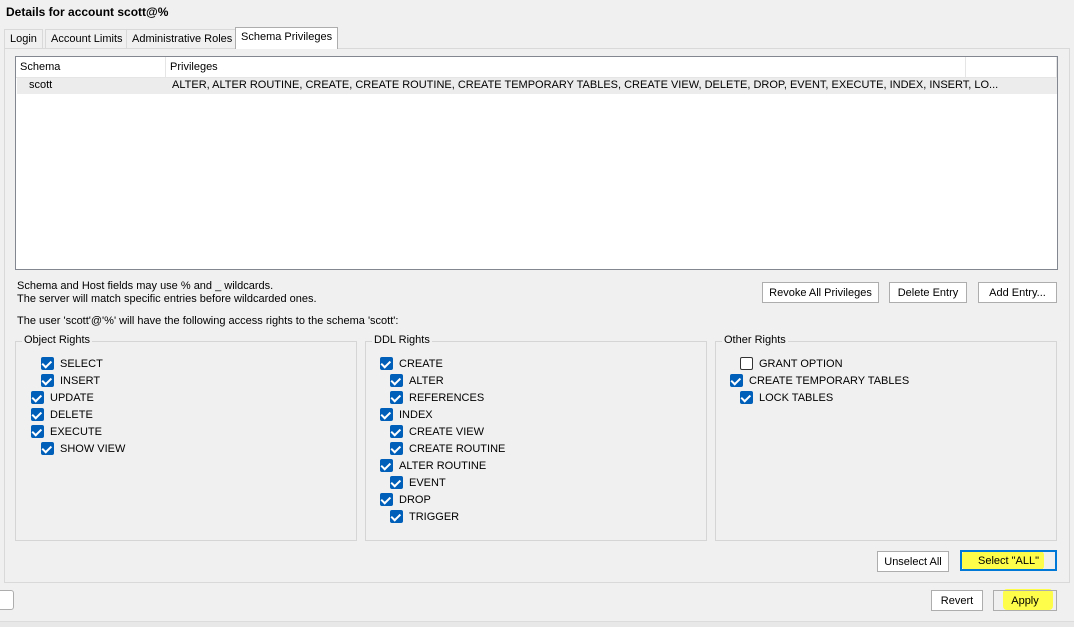  I want to click on checkbox-alter-routine: ALTER ROUTINE, so click(433, 465).